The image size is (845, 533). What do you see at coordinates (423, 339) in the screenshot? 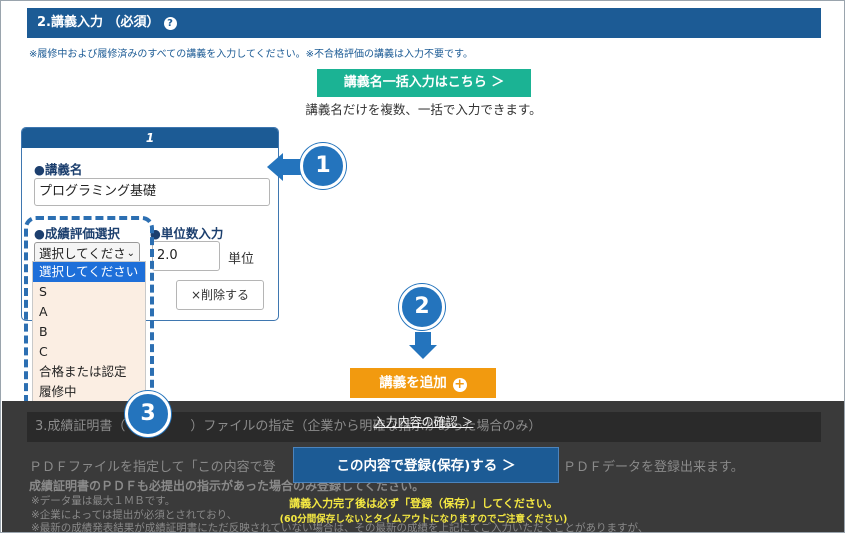
I see `arrow-down-icon` at bounding box center [423, 339].